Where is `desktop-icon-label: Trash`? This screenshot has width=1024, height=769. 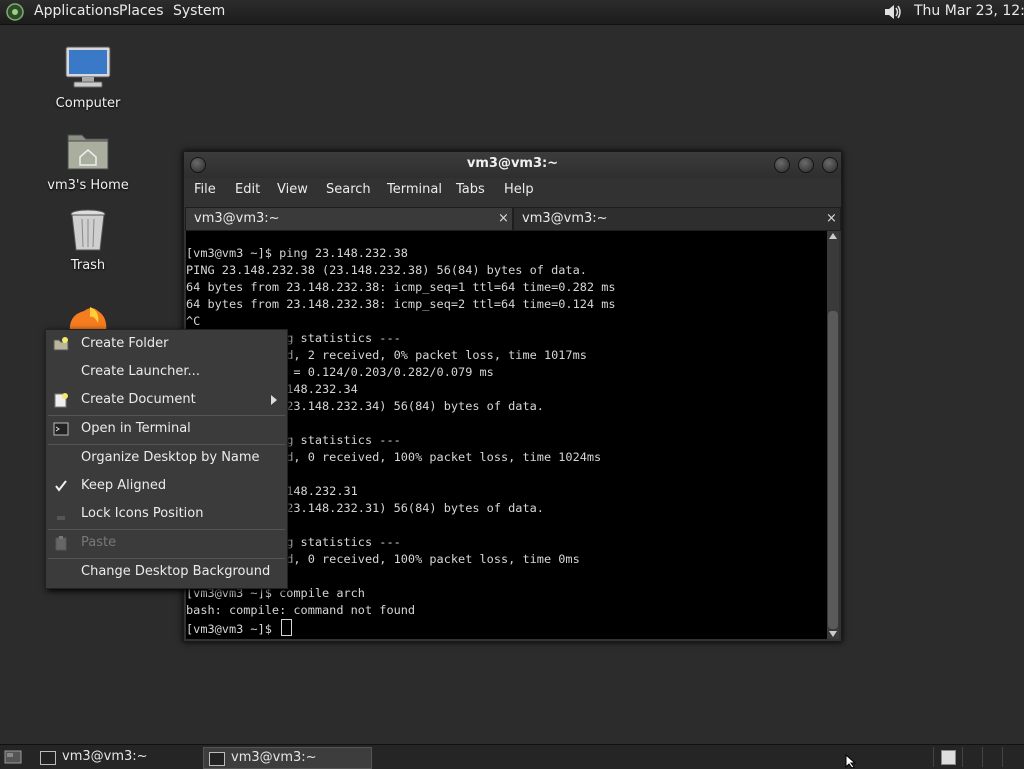 desktop-icon-label: Trash is located at coordinates (88, 265).